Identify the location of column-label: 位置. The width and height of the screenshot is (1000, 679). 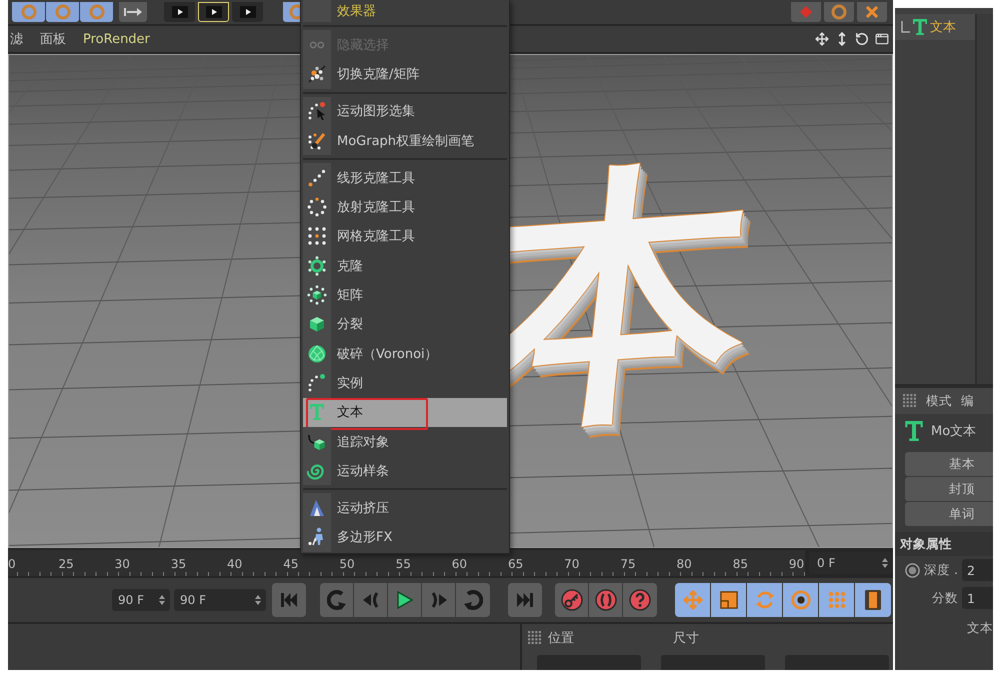
(561, 638).